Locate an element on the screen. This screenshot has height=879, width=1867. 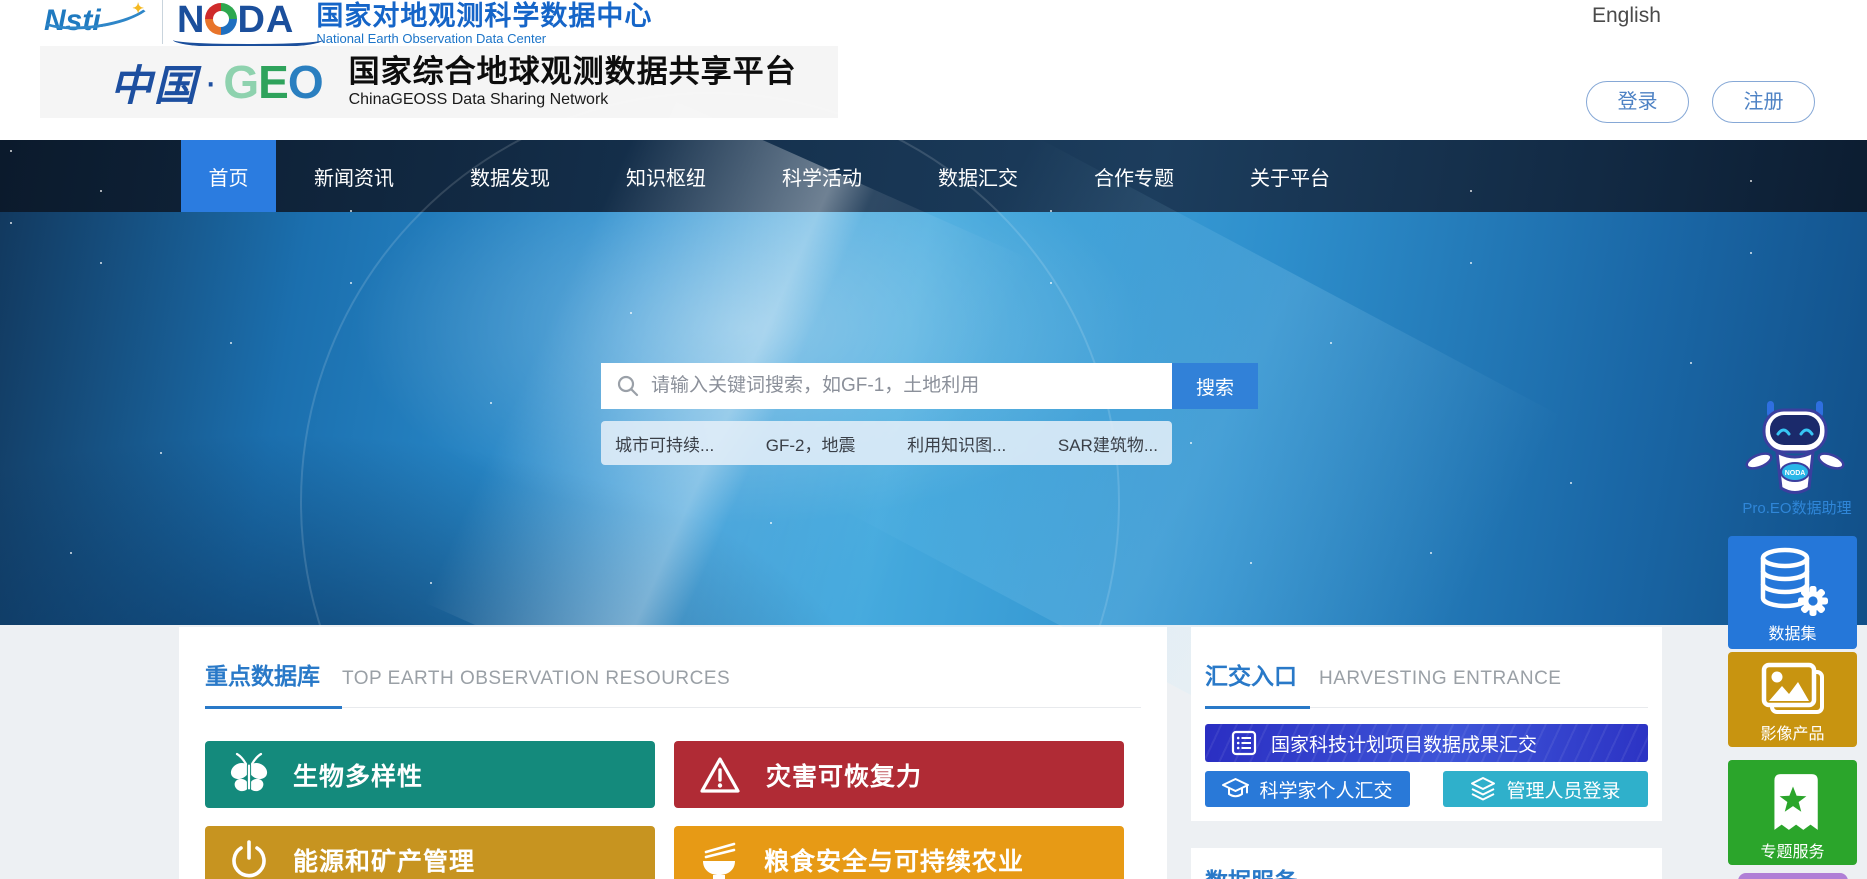
category-food-security: 粮食安全与可持续农业 is located at coordinates (899, 852).